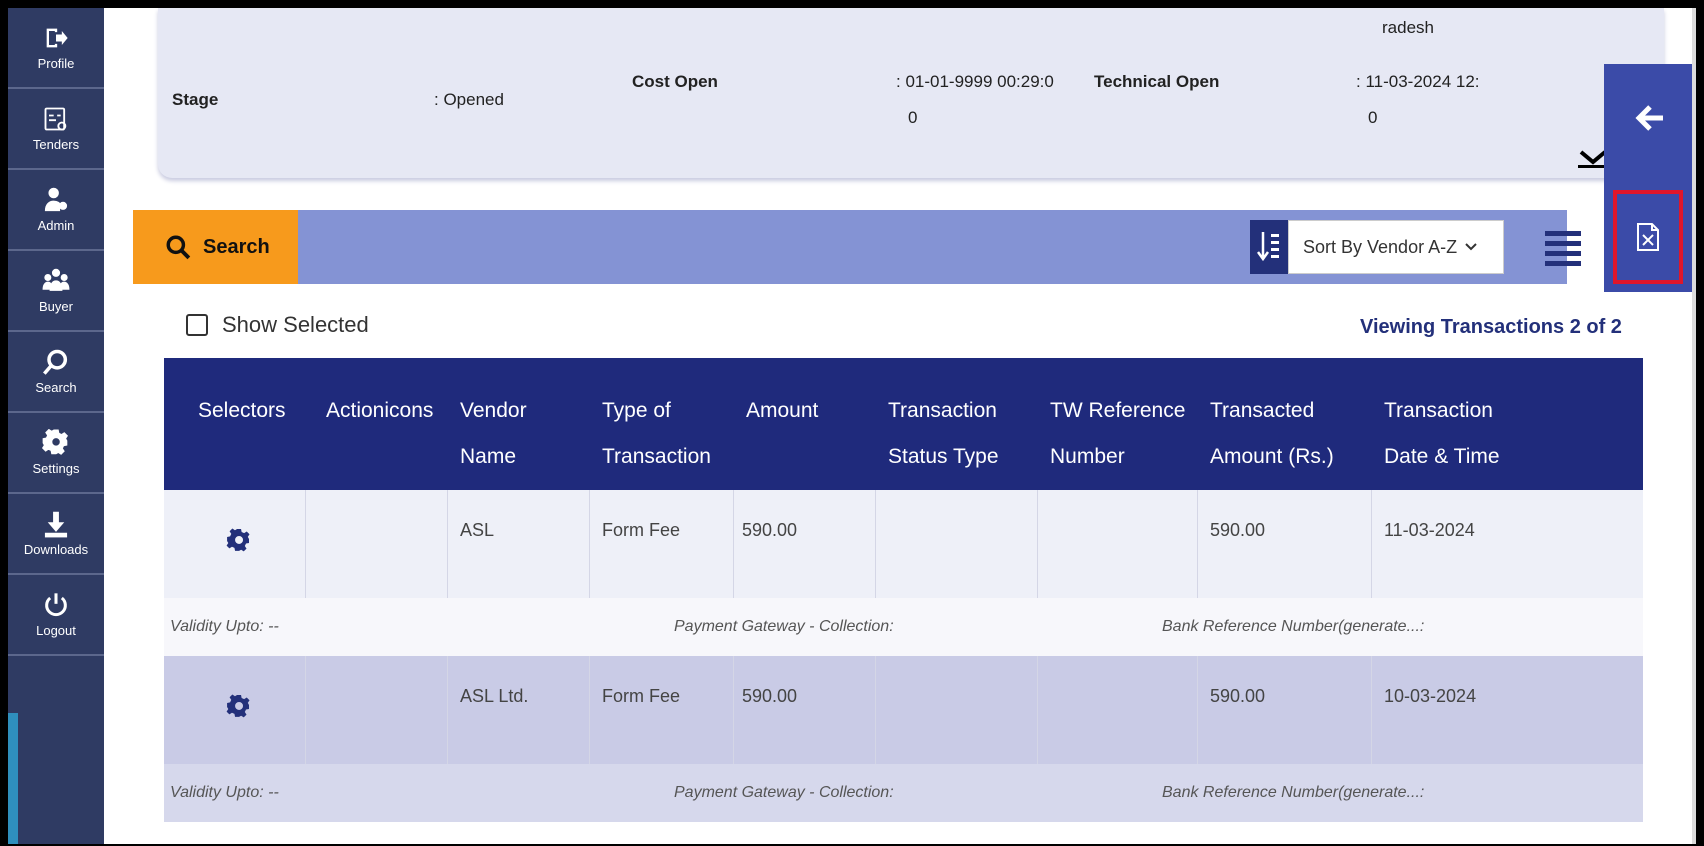  What do you see at coordinates (957, 544) in the screenshot?
I see `status-type-cell` at bounding box center [957, 544].